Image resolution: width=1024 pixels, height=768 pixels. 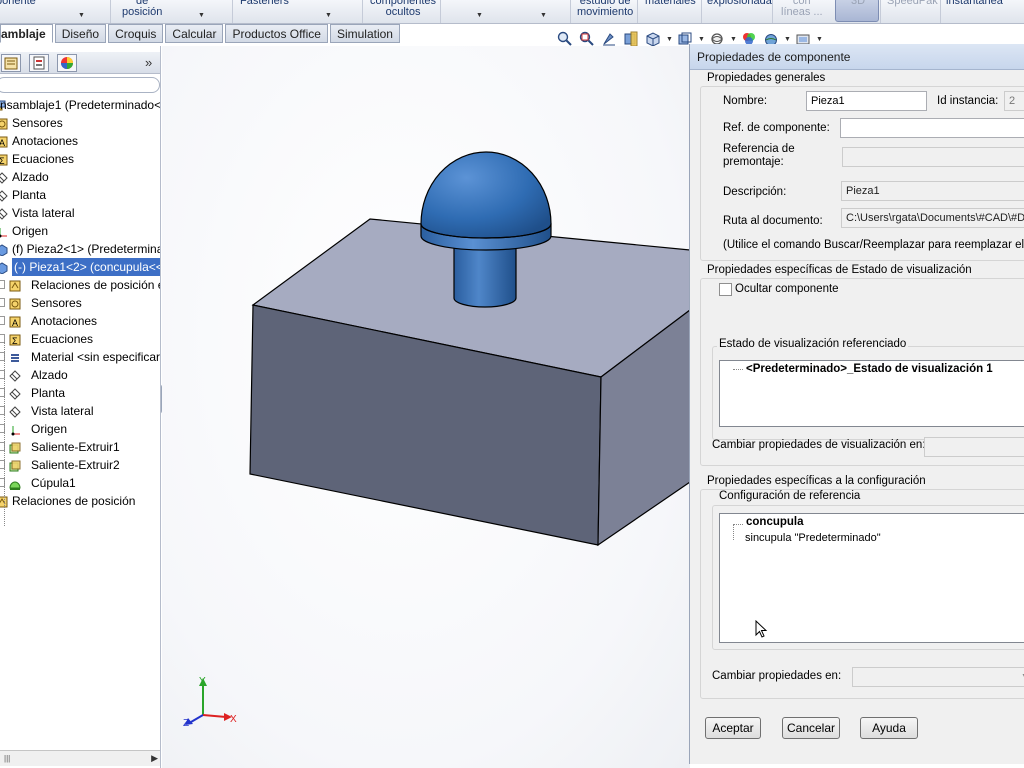 What do you see at coordinates (733, 728) in the screenshot?
I see `ok-button: Aceptar` at bounding box center [733, 728].